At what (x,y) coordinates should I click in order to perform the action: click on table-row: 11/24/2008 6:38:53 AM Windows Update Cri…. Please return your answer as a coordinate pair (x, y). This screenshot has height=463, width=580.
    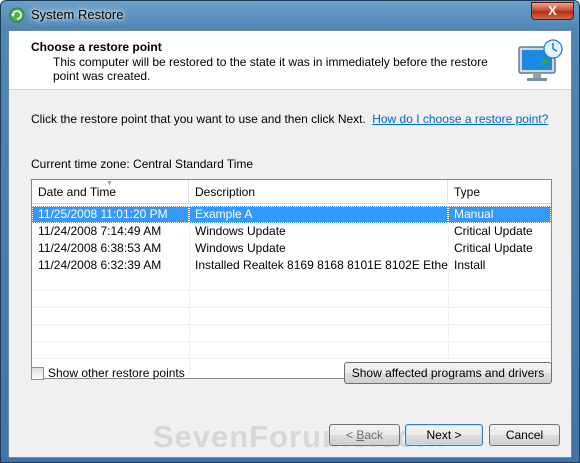
    Looking at the image, I should click on (291, 248).